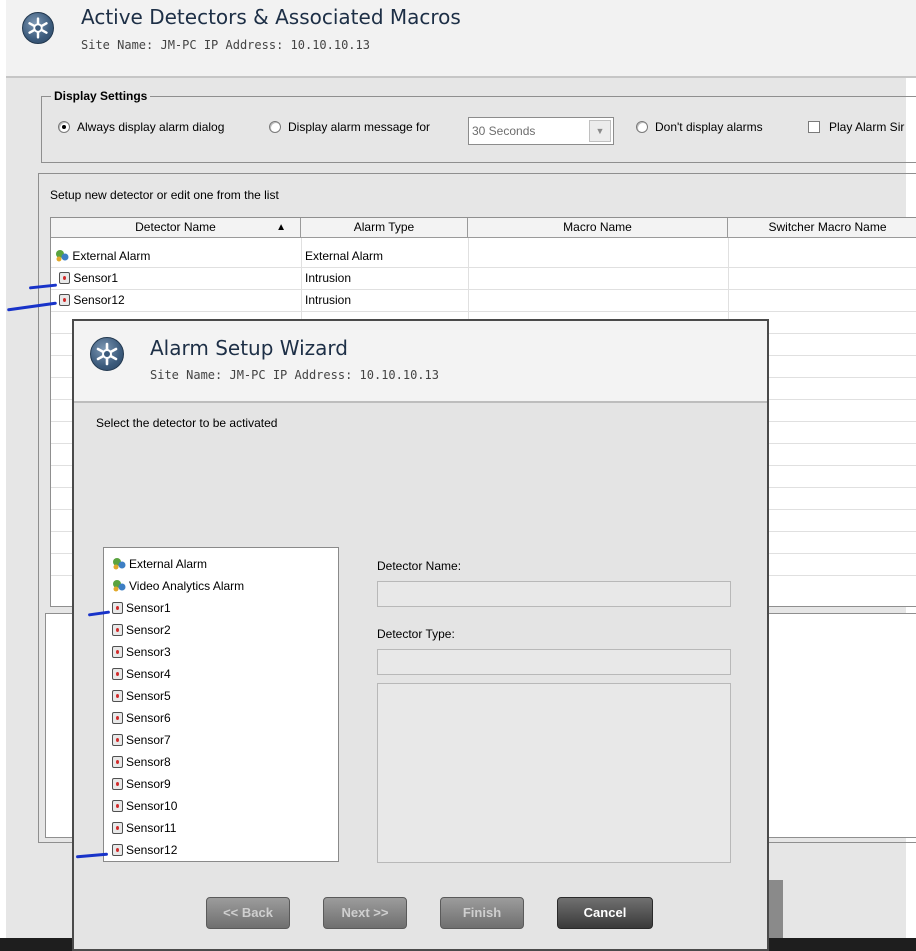 This screenshot has width=916, height=951. Describe the element at coordinates (38, 28) in the screenshot. I see `app-logo-icon` at that location.